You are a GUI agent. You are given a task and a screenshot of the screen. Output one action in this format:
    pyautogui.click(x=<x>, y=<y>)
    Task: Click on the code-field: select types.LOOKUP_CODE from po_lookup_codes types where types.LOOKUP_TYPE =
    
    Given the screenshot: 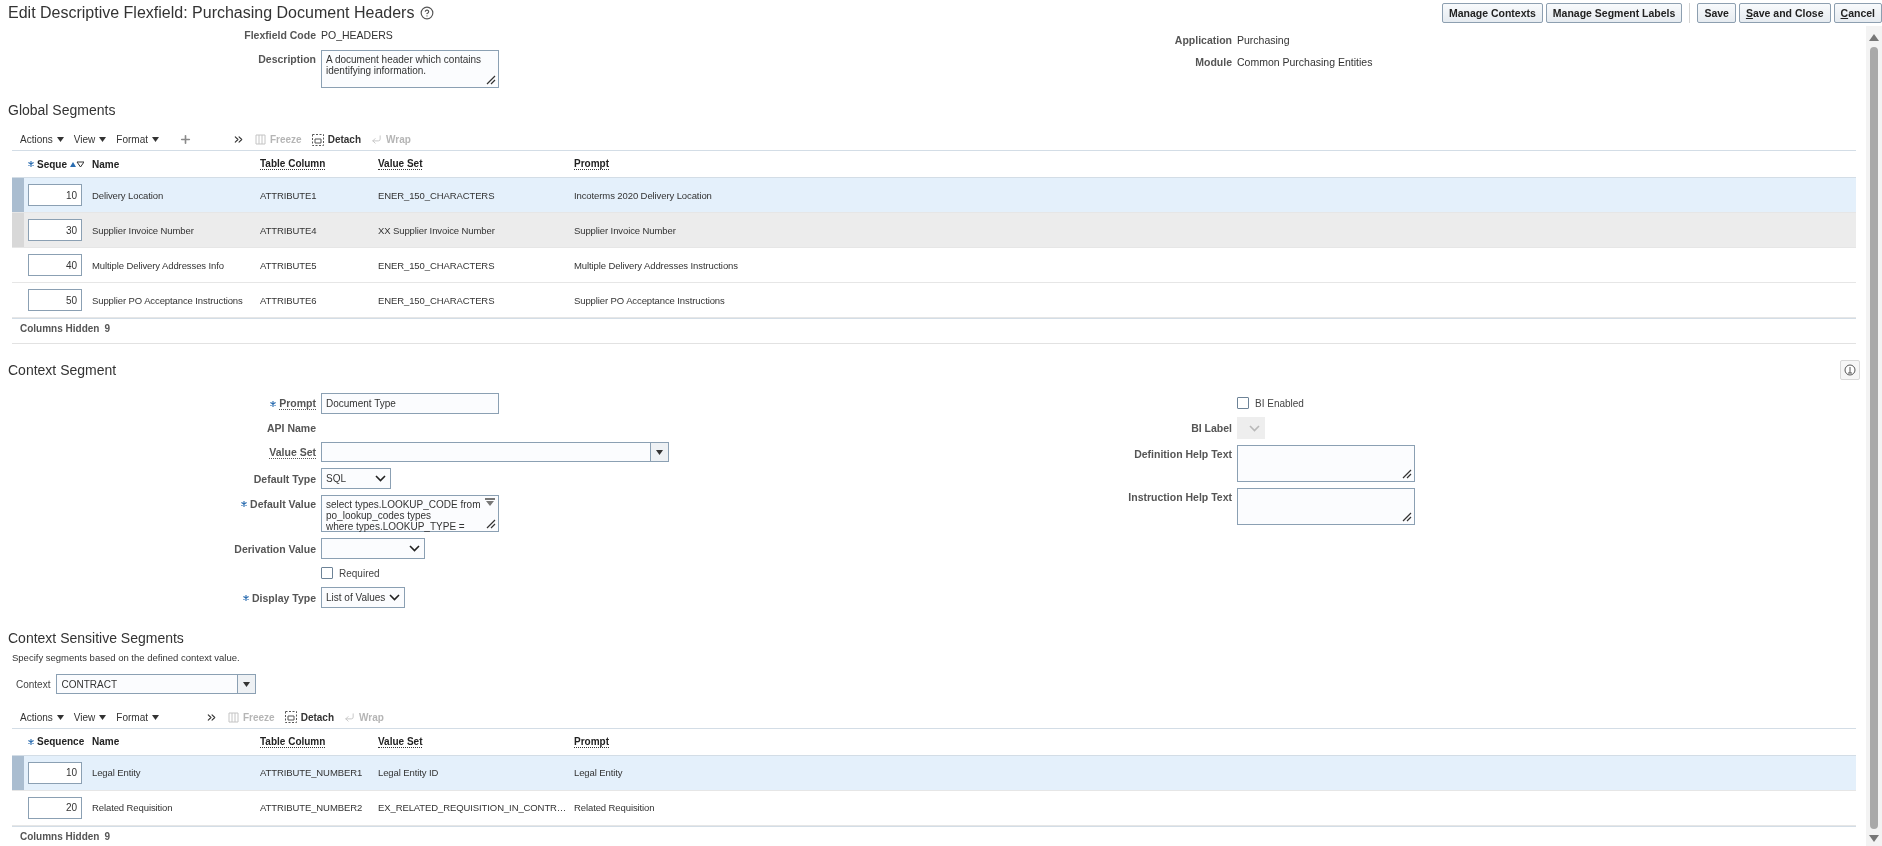 What is the action you would take?
    pyautogui.click(x=410, y=514)
    